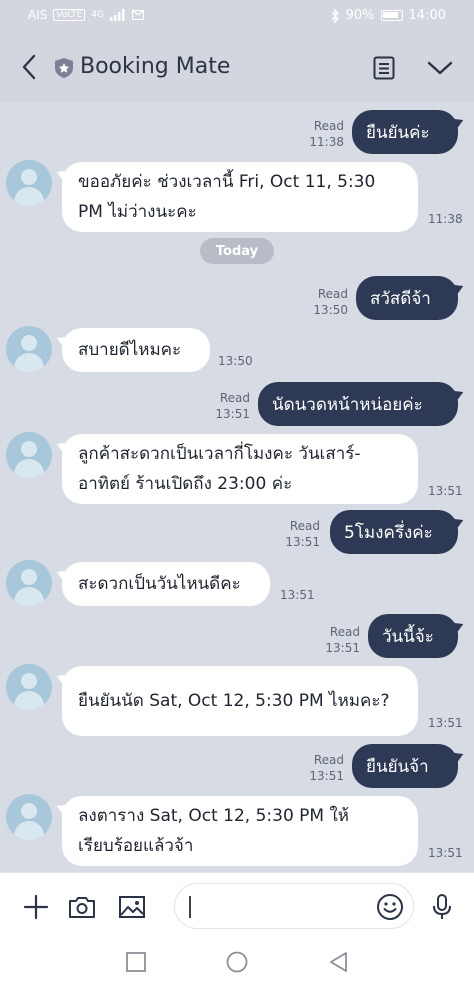 This screenshot has height=984, width=474. What do you see at coordinates (397, 766) in the screenshot?
I see `message-text: ยืนยันจ้า` at bounding box center [397, 766].